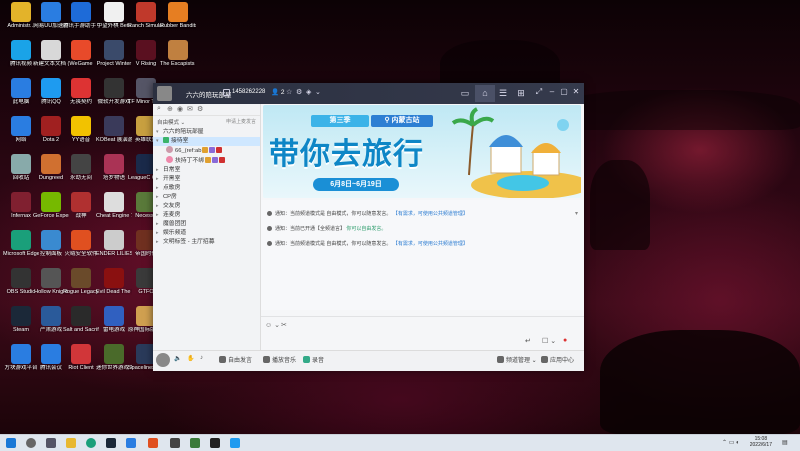 This screenshot has width=800, height=451. Describe the element at coordinates (272, 325) in the screenshot. I see `emoji-icon: ☺ ⌄` at that location.